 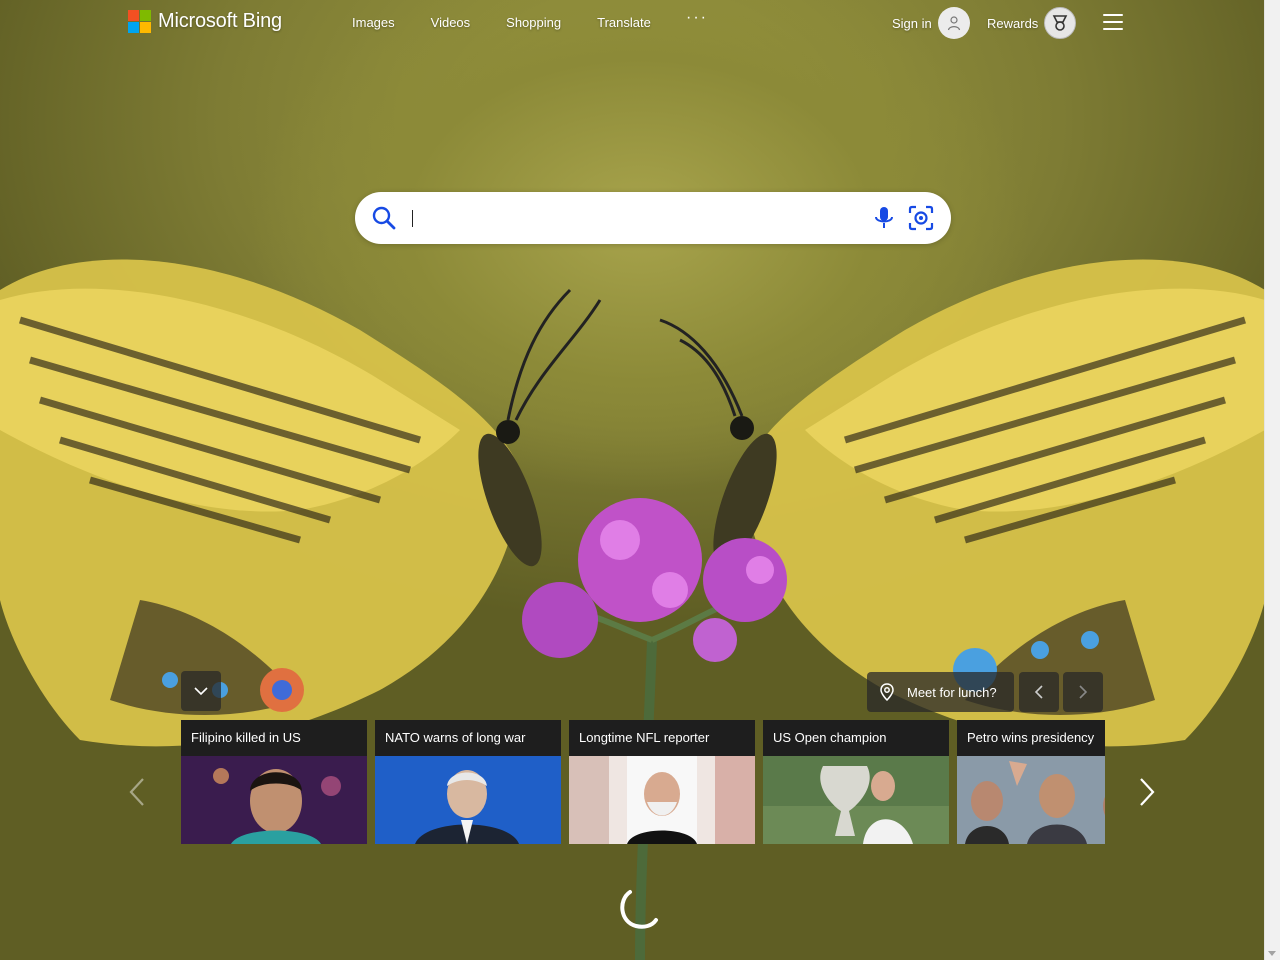 I want to click on news-card-title: Filipino killed in US, so click(x=274, y=738).